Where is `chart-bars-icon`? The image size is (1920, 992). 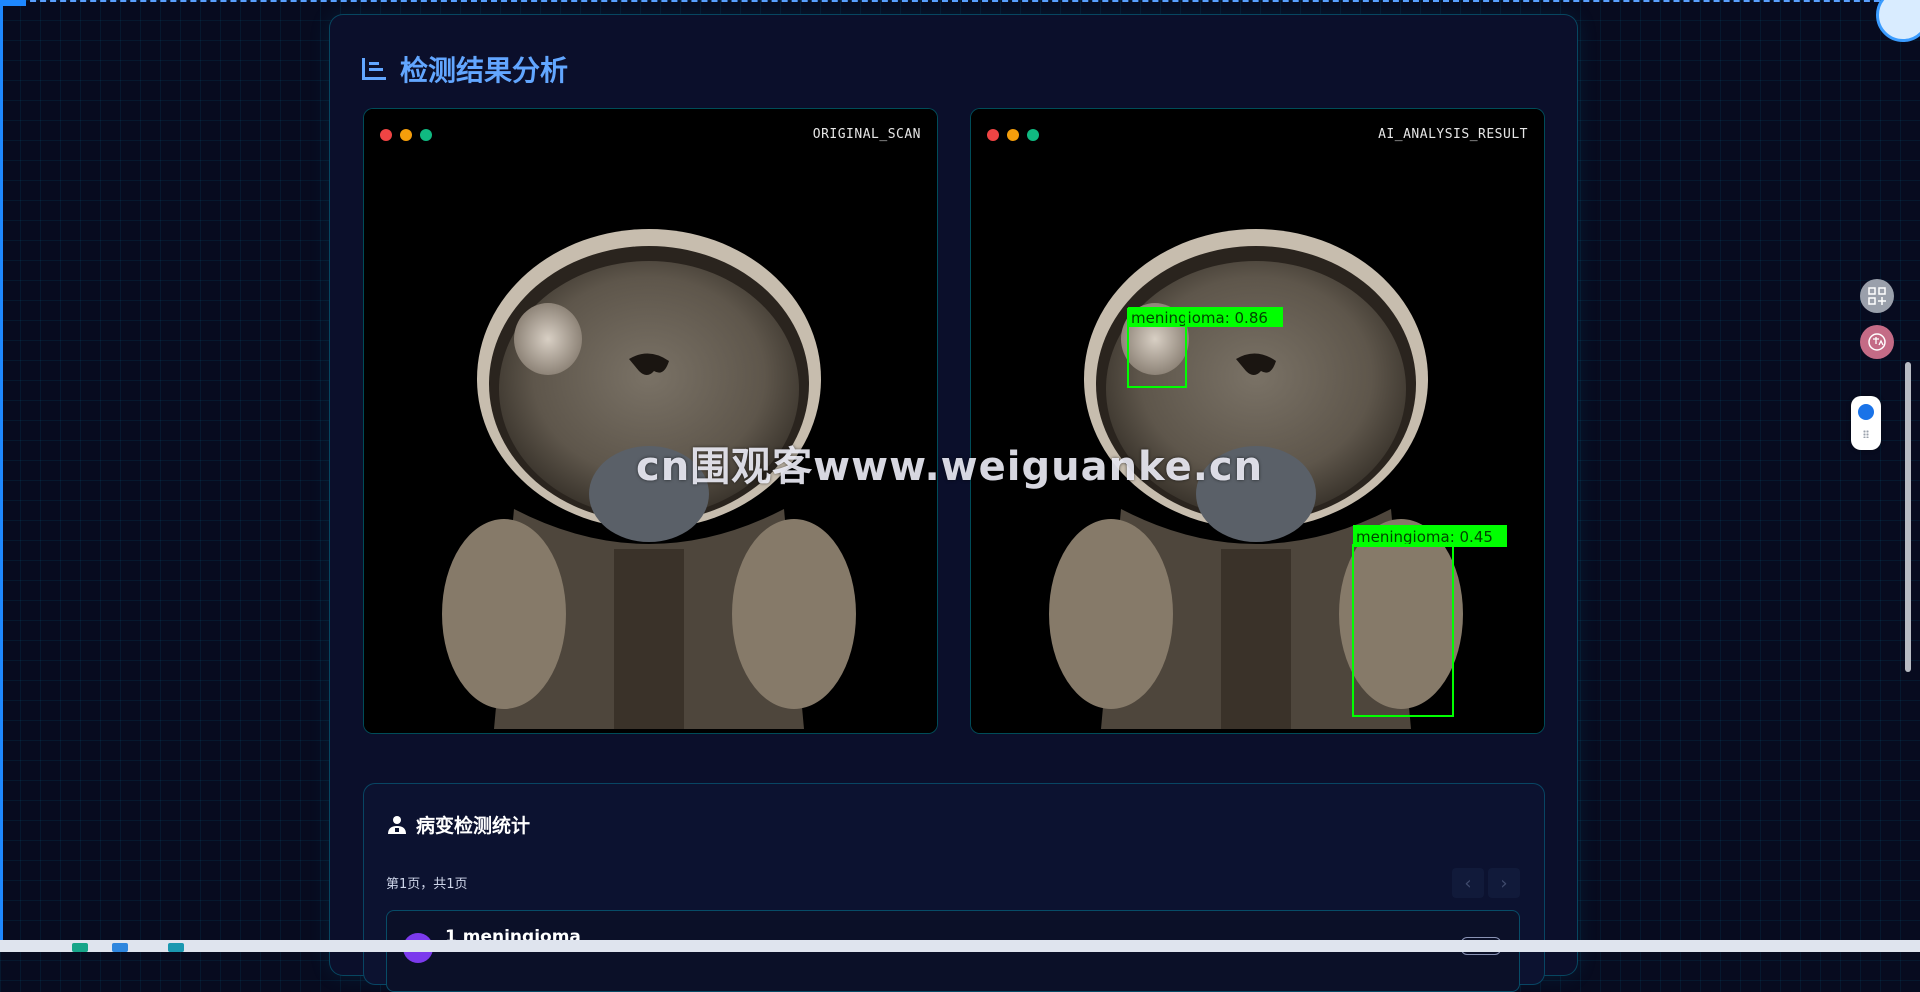 chart-bars-icon is located at coordinates (374, 69).